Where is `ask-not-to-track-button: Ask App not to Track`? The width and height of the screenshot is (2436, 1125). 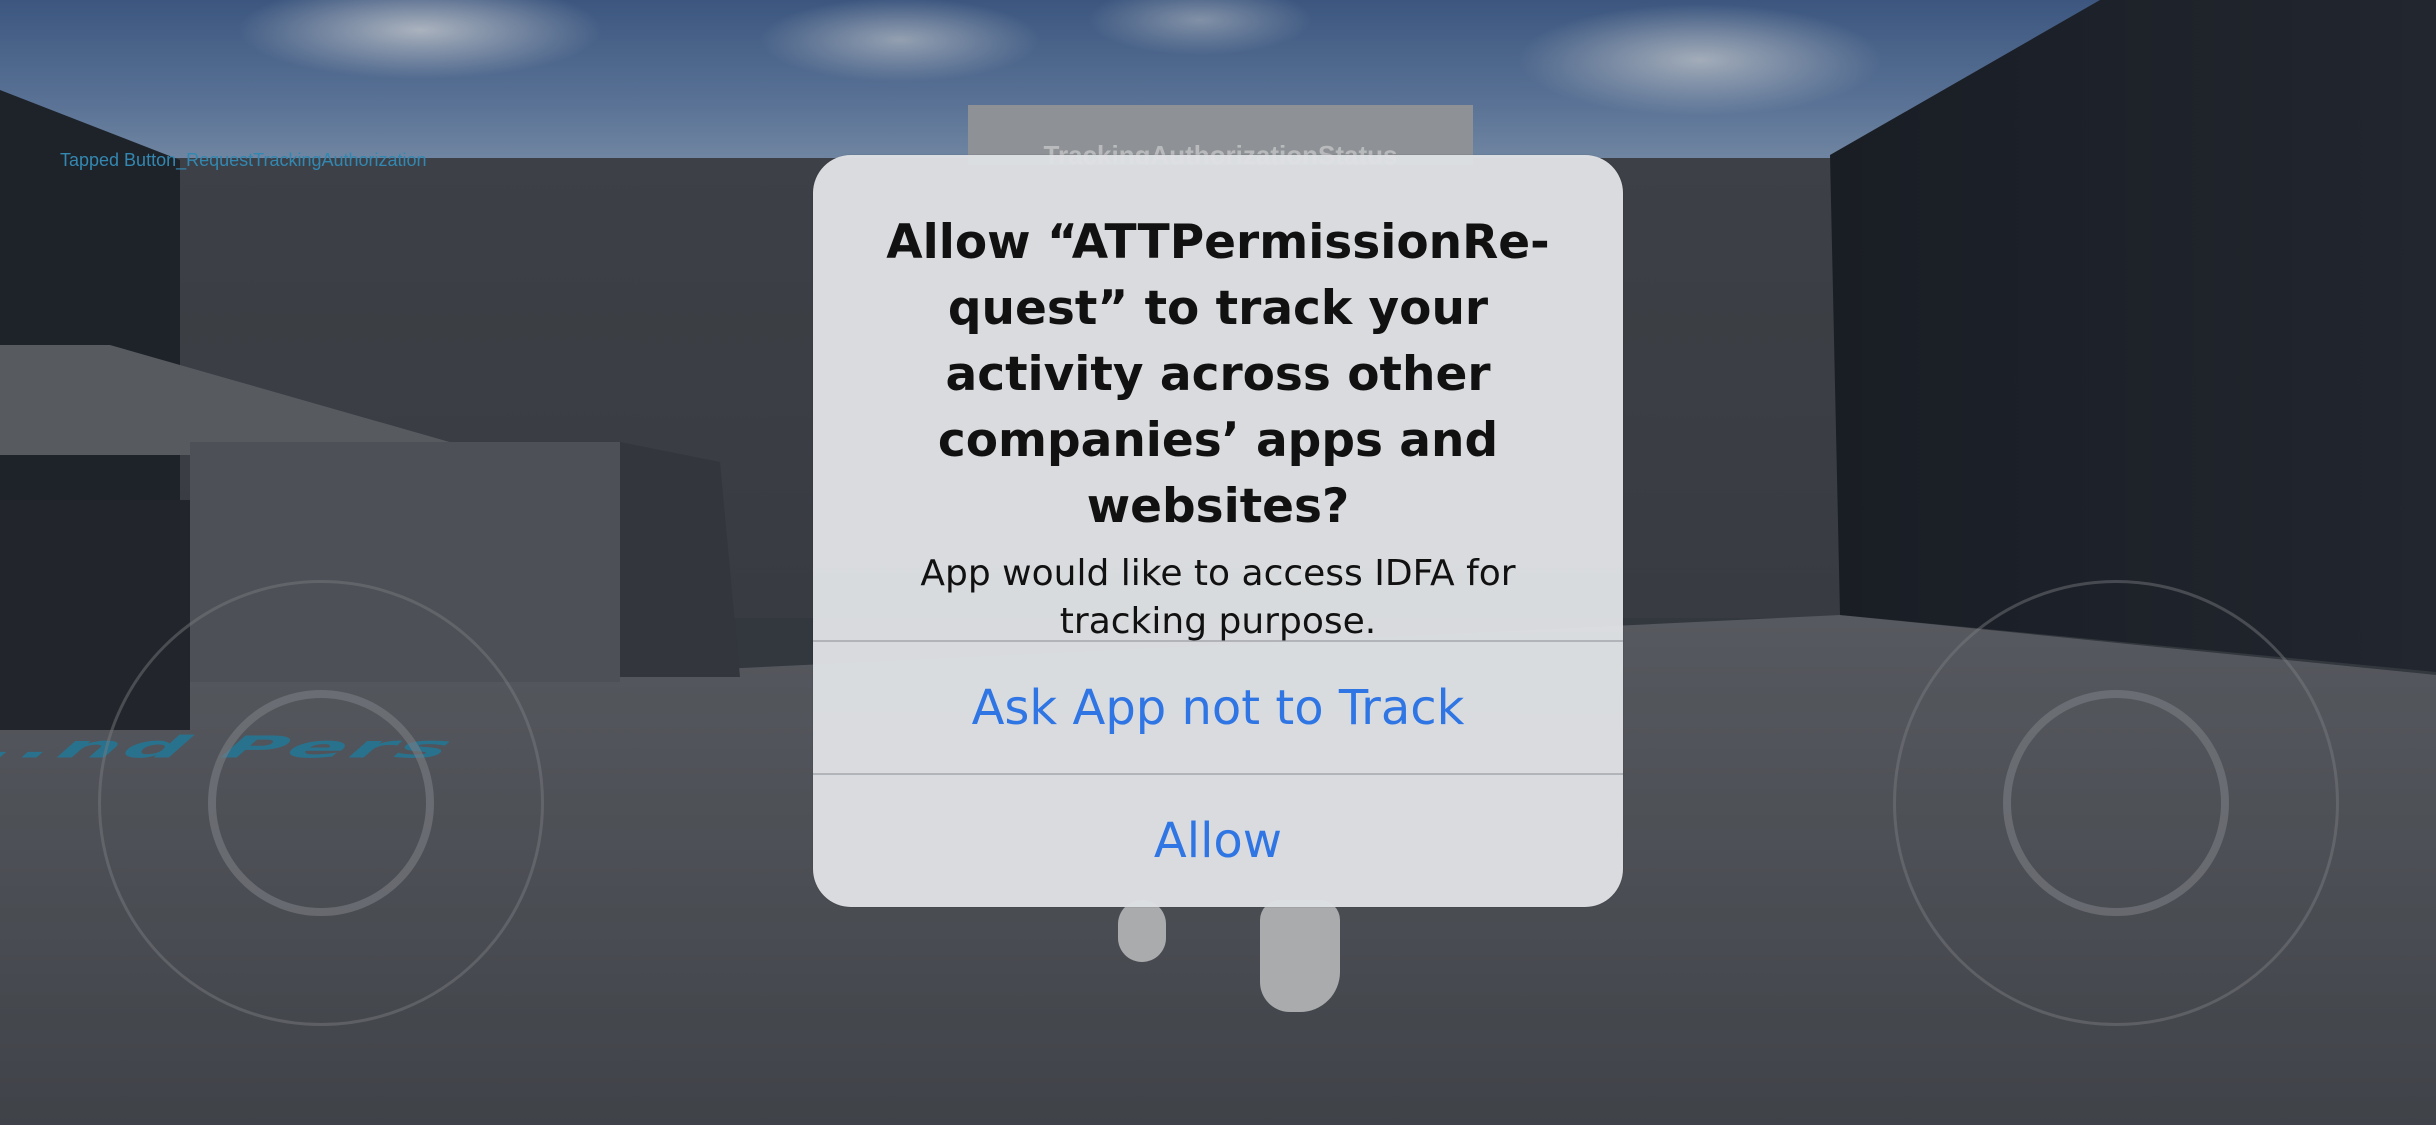 ask-not-to-track-button: Ask App not to Track is located at coordinates (1218, 706).